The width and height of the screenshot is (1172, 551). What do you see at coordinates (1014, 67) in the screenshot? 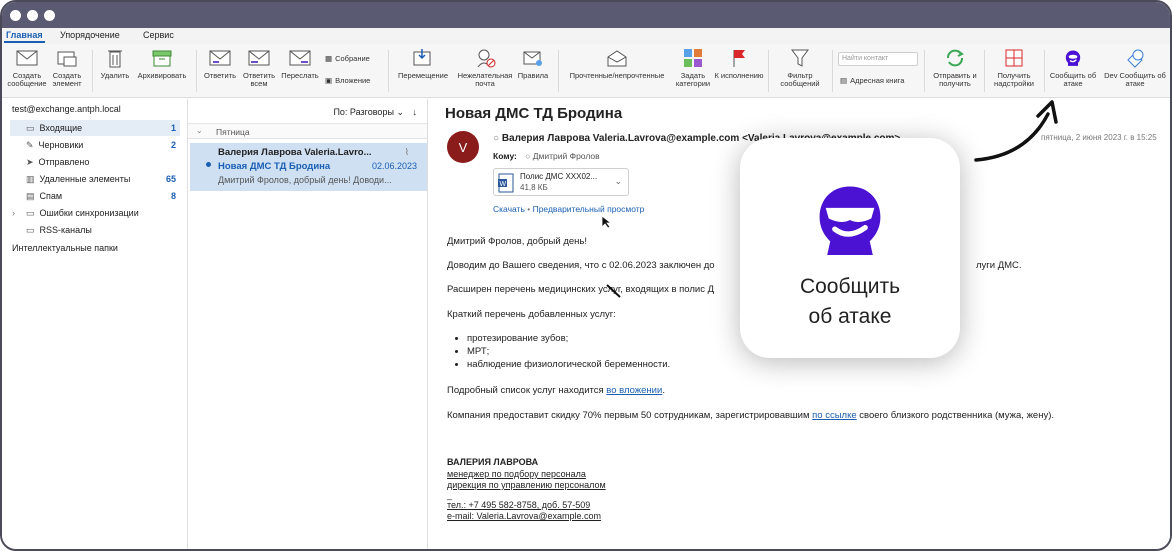
I see `get-addins-button: Получить надстройки` at bounding box center [1014, 67].